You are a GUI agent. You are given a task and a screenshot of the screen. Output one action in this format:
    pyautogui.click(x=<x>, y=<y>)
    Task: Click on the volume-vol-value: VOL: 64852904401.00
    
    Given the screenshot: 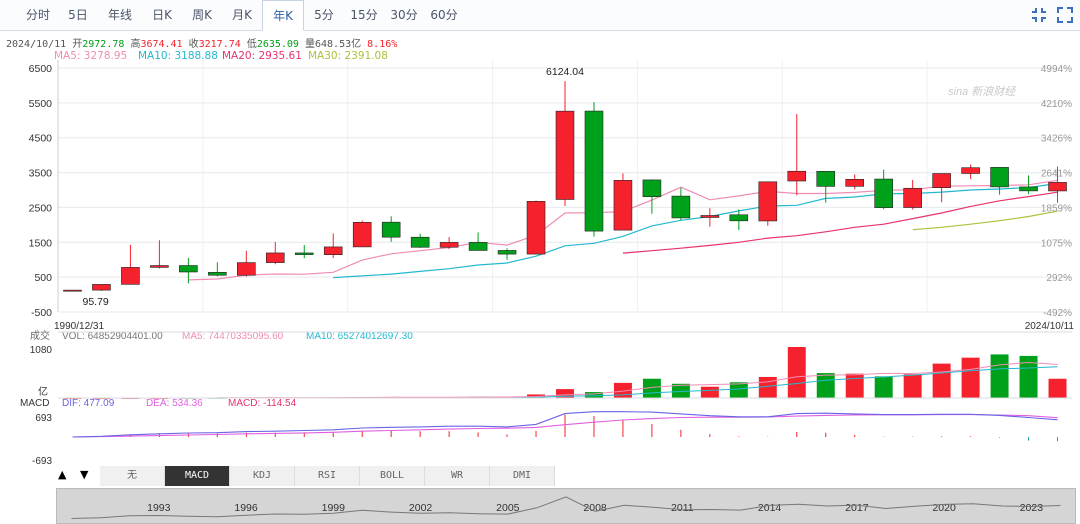 What is the action you would take?
    pyautogui.click(x=112, y=336)
    